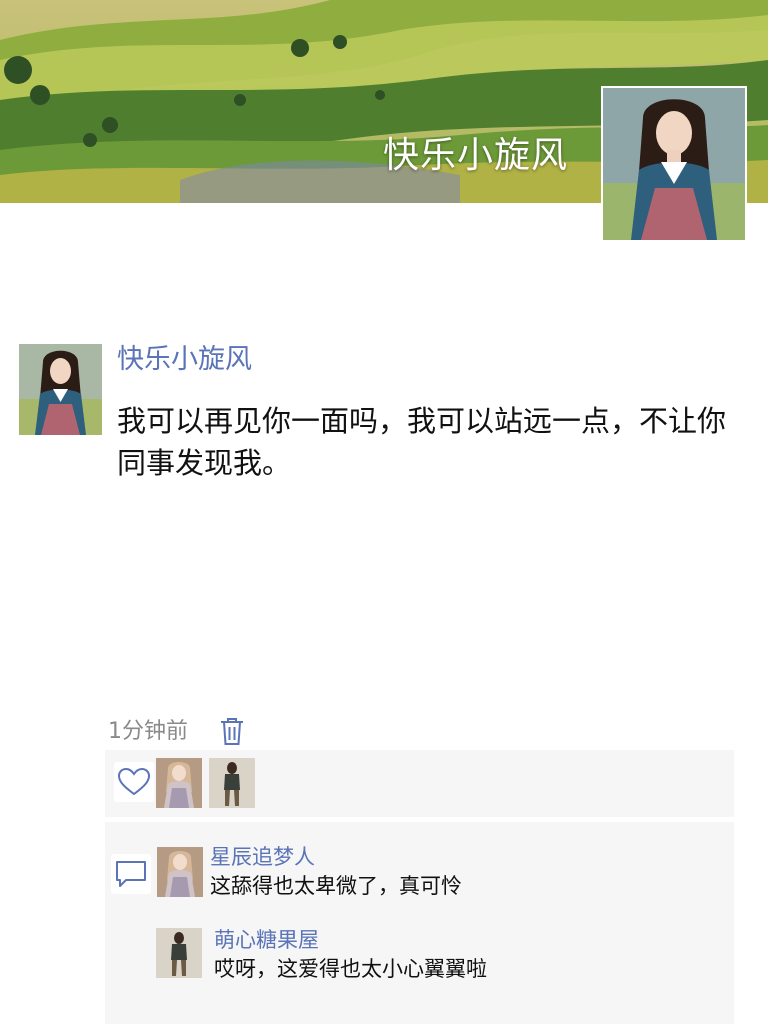  What do you see at coordinates (422, 442) in the screenshot?
I see `post-content: 我可以再见你一面吗，我可以站远一点，不让你同事发现我。` at bounding box center [422, 442].